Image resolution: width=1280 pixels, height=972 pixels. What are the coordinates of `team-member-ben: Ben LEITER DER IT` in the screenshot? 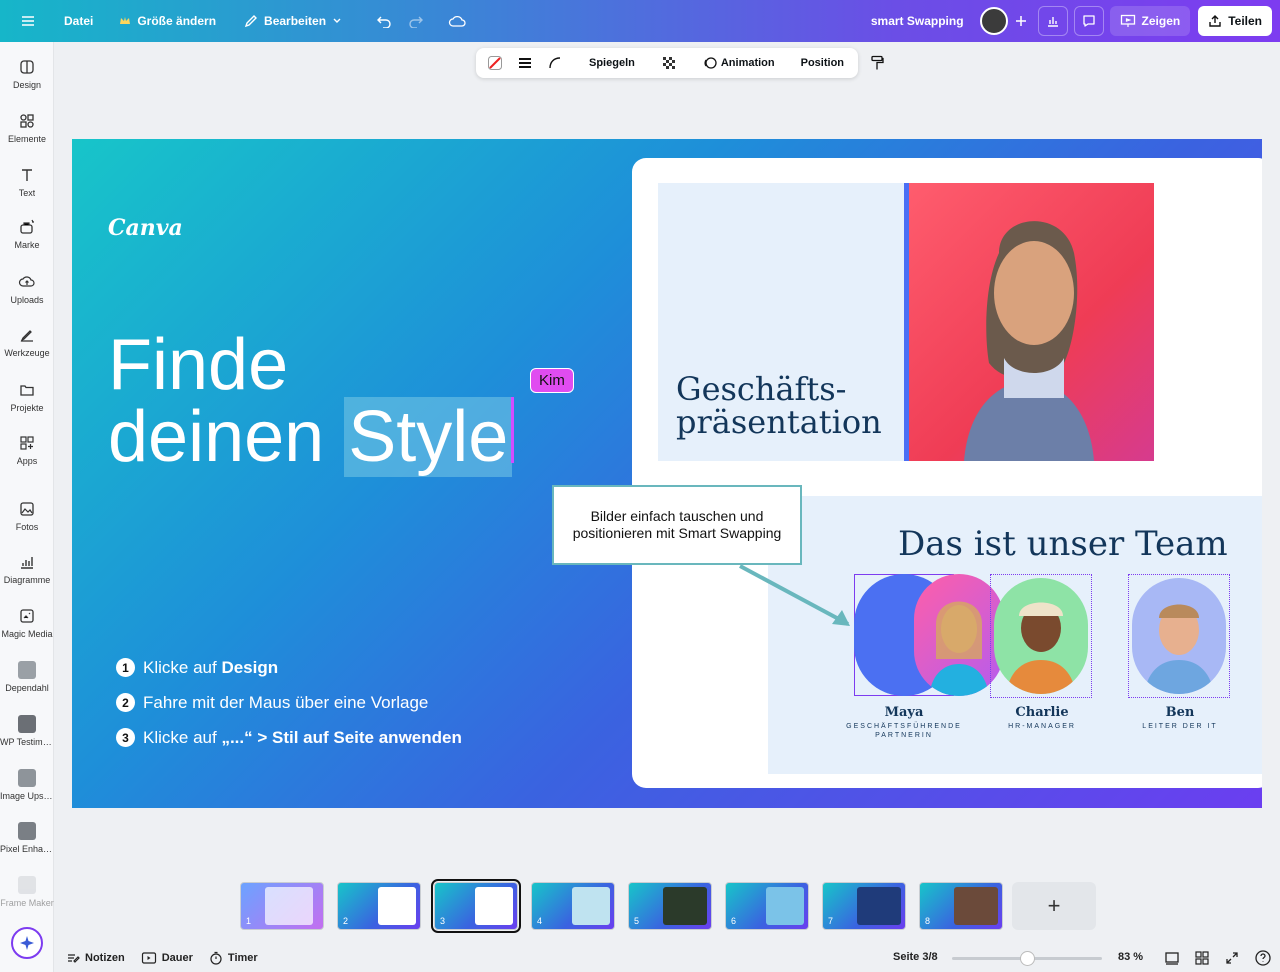 It's located at (1180, 718).